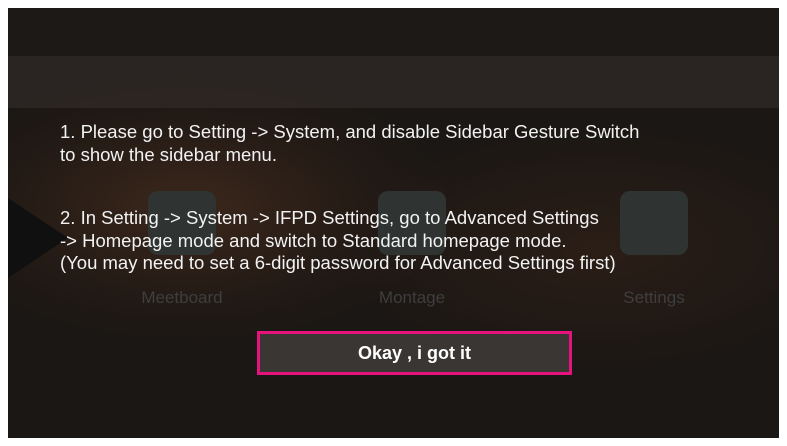 Image resolution: width=787 pixels, height=446 pixels. What do you see at coordinates (168, 154) in the screenshot?
I see `instruction-step-1-line-2: to show the sidebar menu.` at bounding box center [168, 154].